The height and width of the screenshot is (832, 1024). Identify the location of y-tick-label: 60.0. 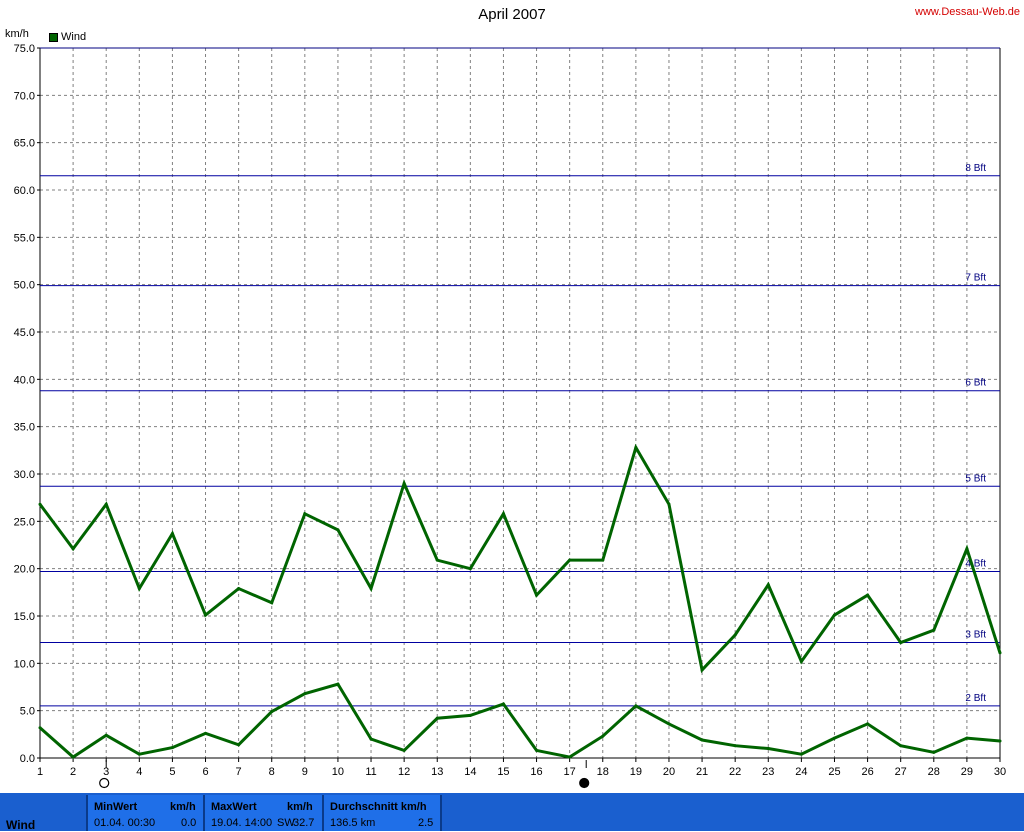
(24, 191).